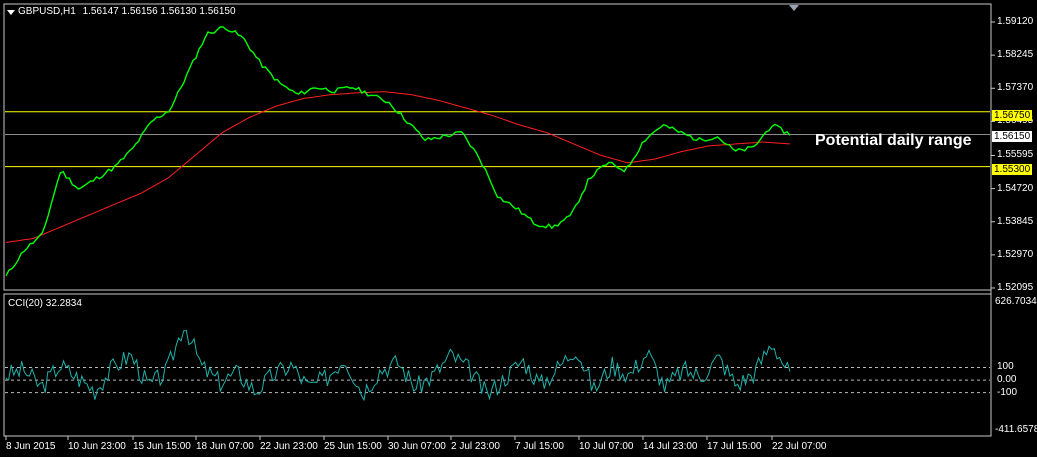 This screenshot has height=457, width=1037. What do you see at coordinates (1012, 169) in the screenshot?
I see `lower-range-tag: 1.55300` at bounding box center [1012, 169].